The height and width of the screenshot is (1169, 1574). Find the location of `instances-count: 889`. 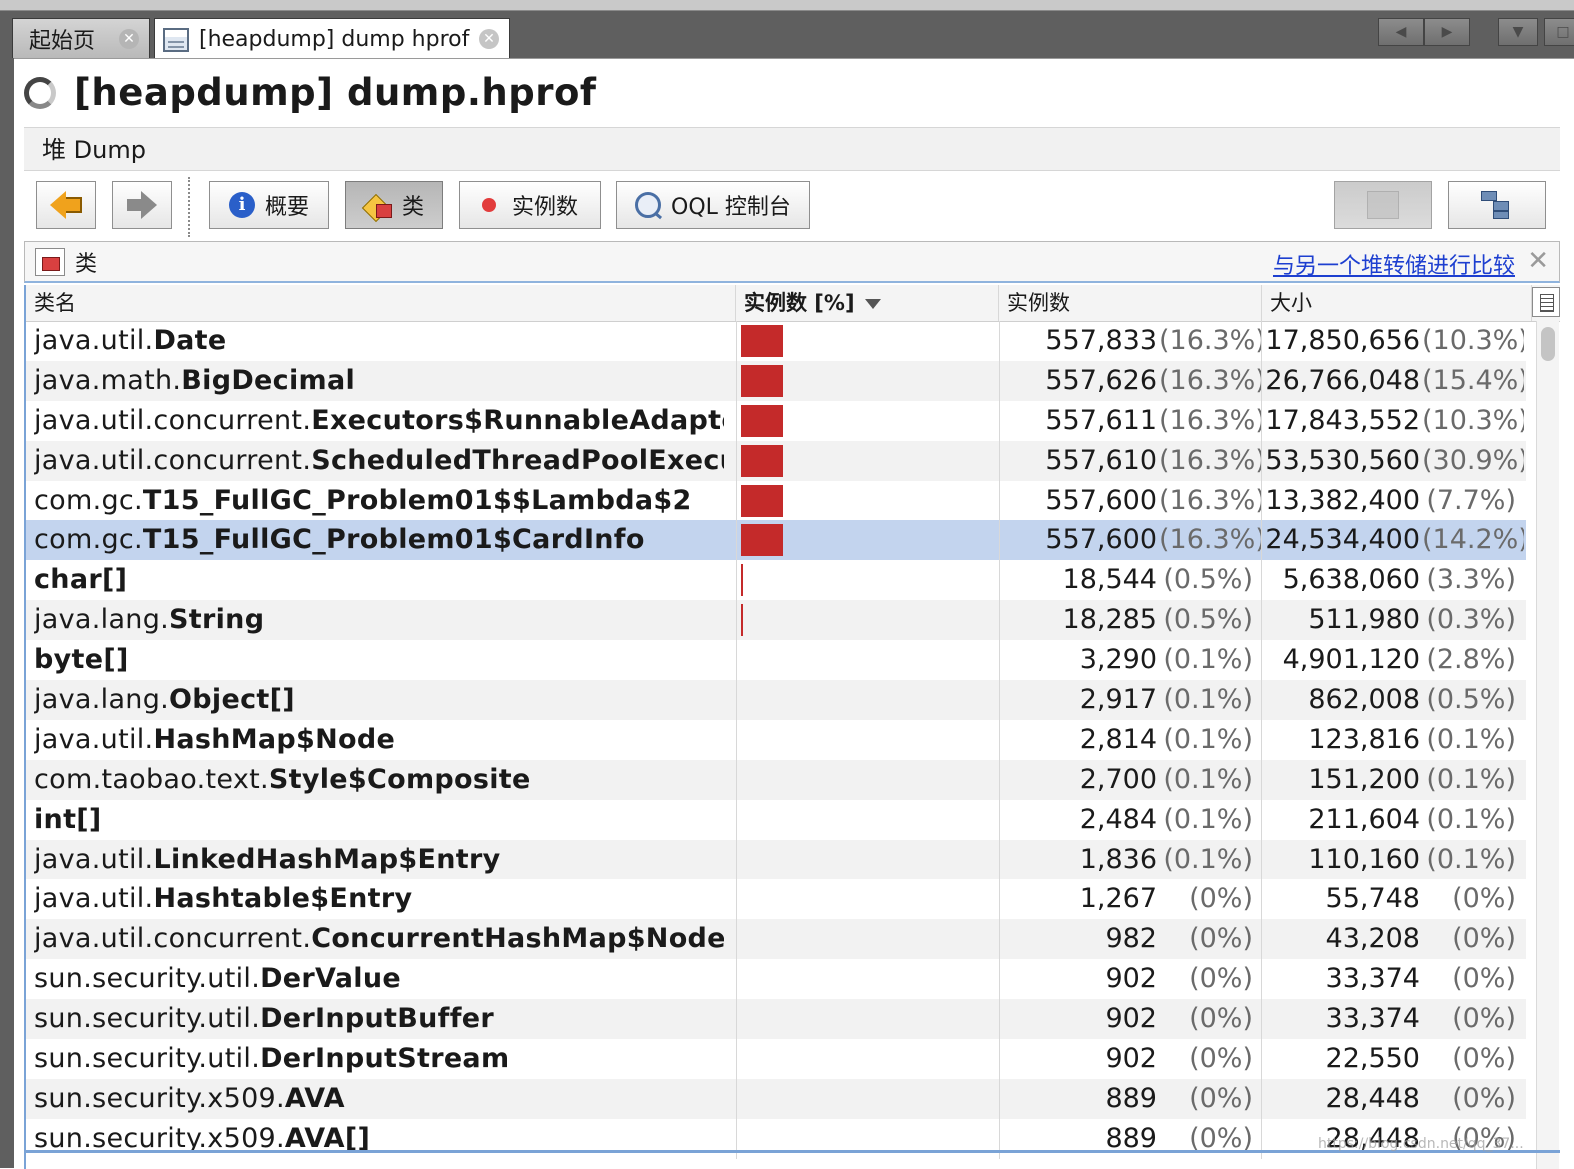

instances-count: 889 is located at coordinates (1131, 1098).